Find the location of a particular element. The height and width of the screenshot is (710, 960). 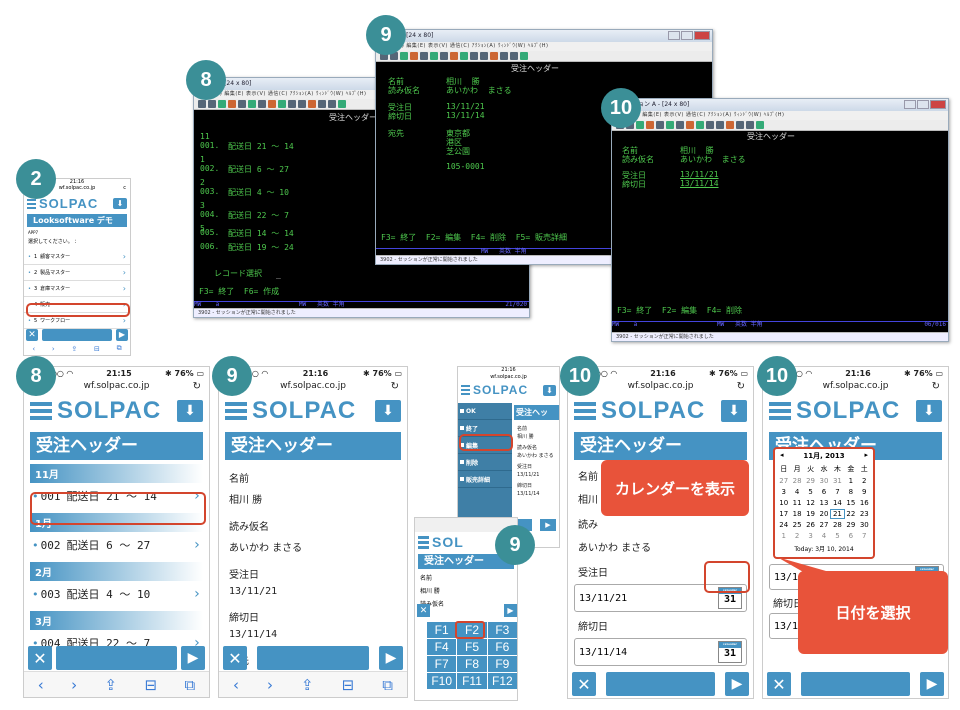

url-bar: wf.solpac.co.jp is located at coordinates (508, 378).